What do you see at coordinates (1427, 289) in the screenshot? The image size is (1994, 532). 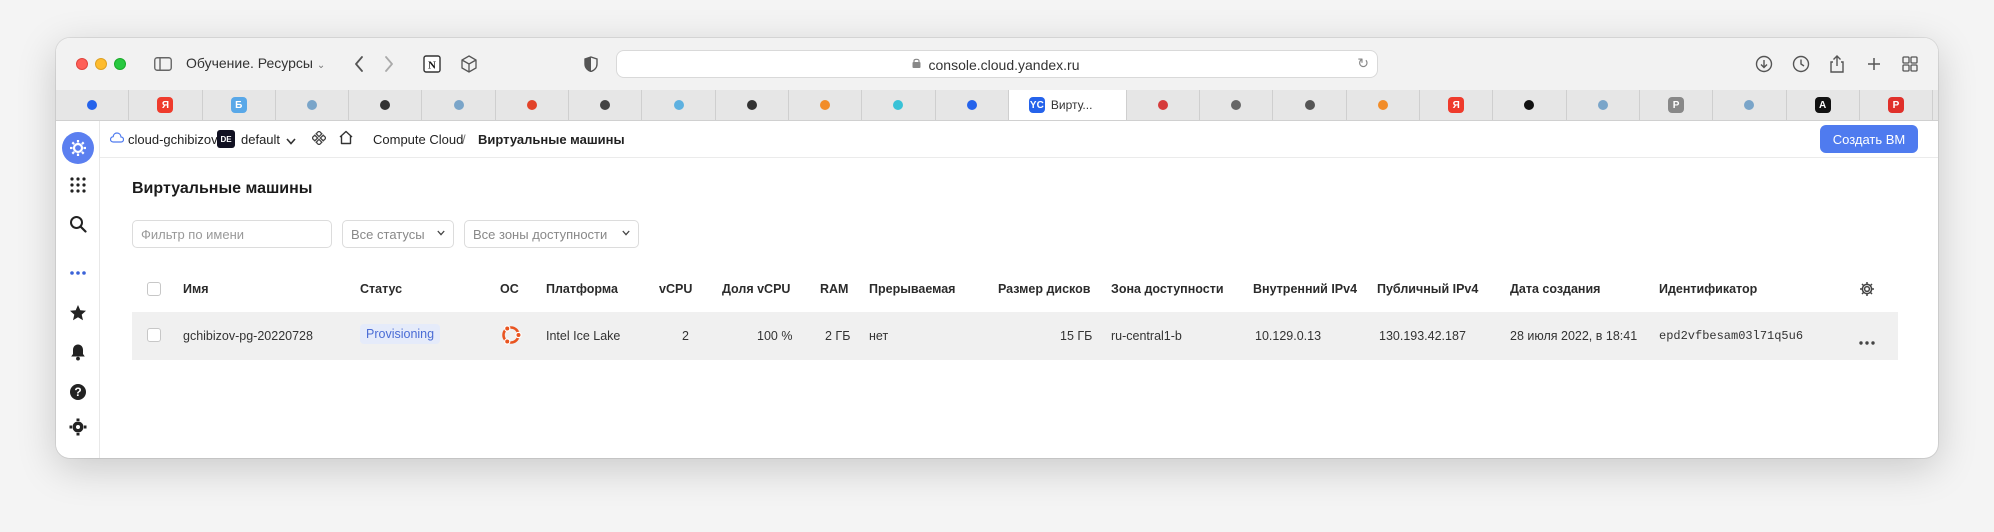 I see `column-header-public-ip: Публичный IPv4` at bounding box center [1427, 289].